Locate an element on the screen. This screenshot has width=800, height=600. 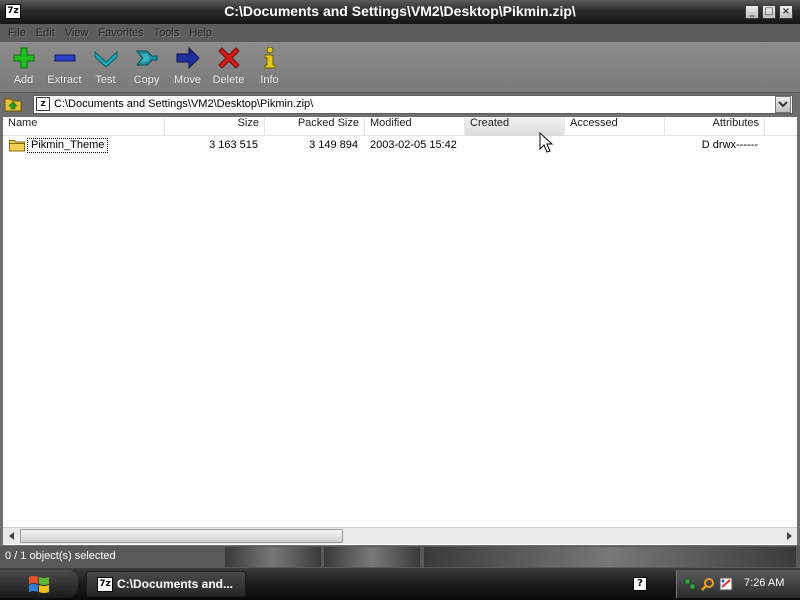
name-cell: Pikmin_Theme is located at coordinates (59, 145).